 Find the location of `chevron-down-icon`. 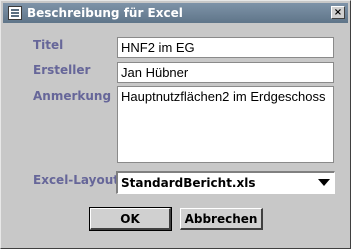

chevron-down-icon is located at coordinates (324, 183).